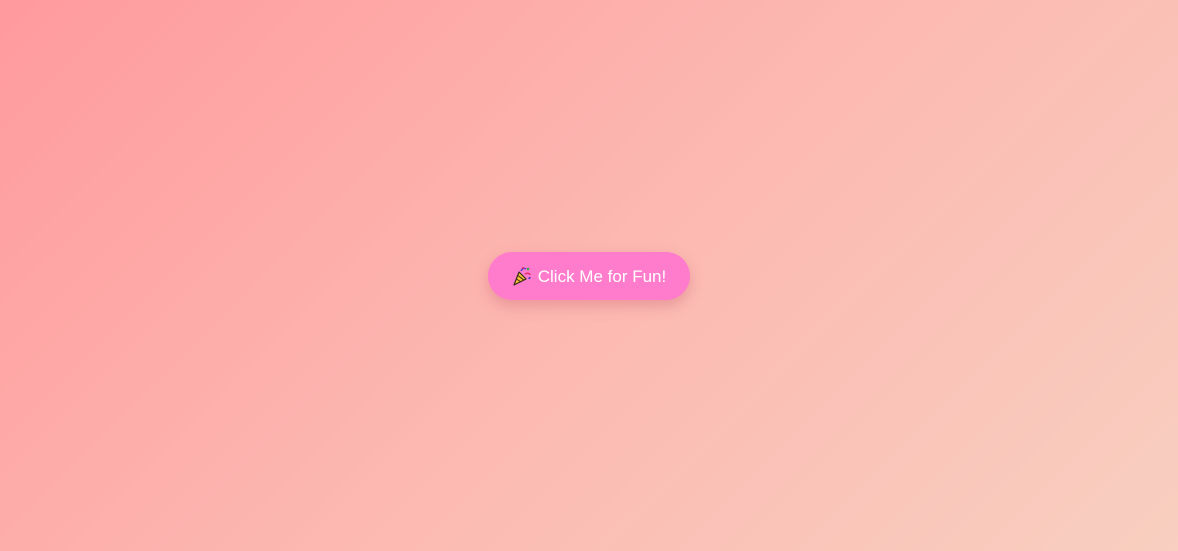 This screenshot has width=1178, height=551. I want to click on fun-button: Click Me for Fun!, so click(589, 276).